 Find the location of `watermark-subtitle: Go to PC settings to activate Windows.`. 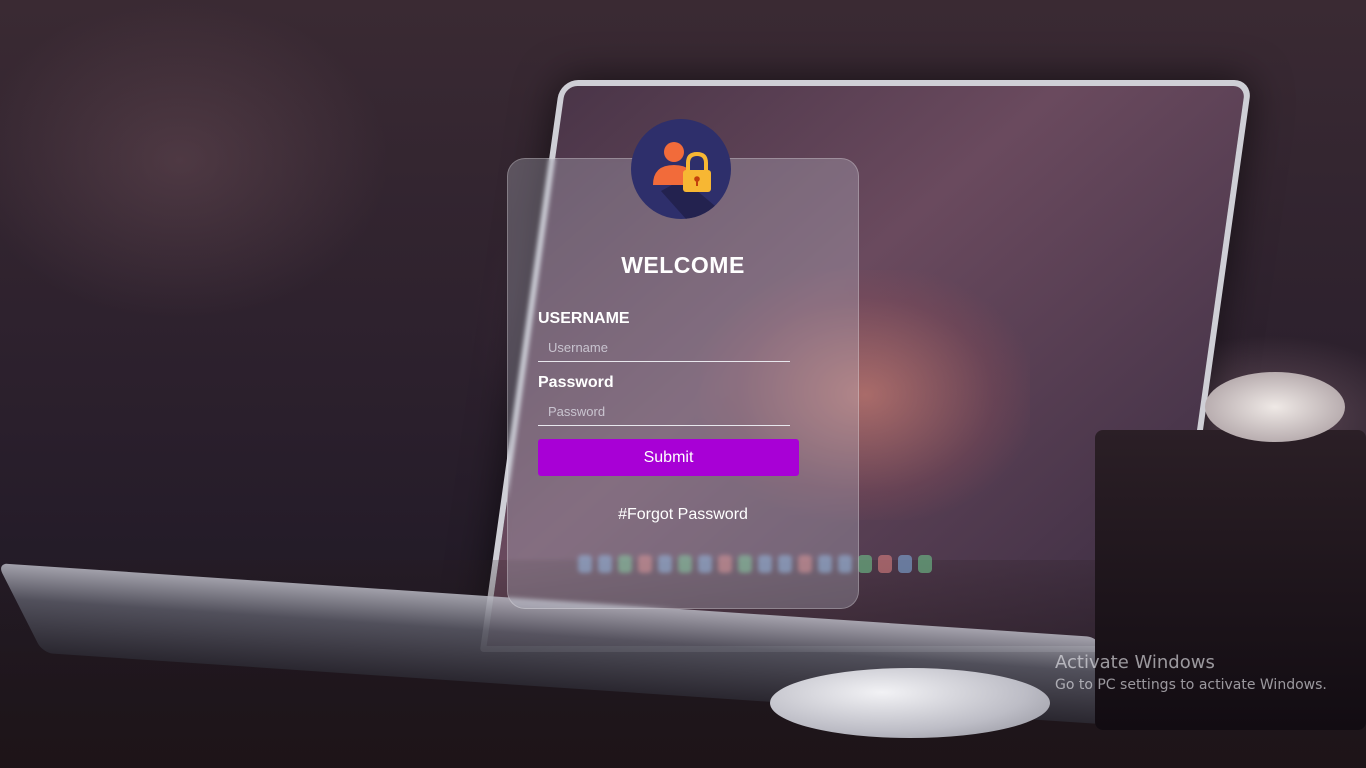

watermark-subtitle: Go to PC settings to activate Windows. is located at coordinates (1191, 685).